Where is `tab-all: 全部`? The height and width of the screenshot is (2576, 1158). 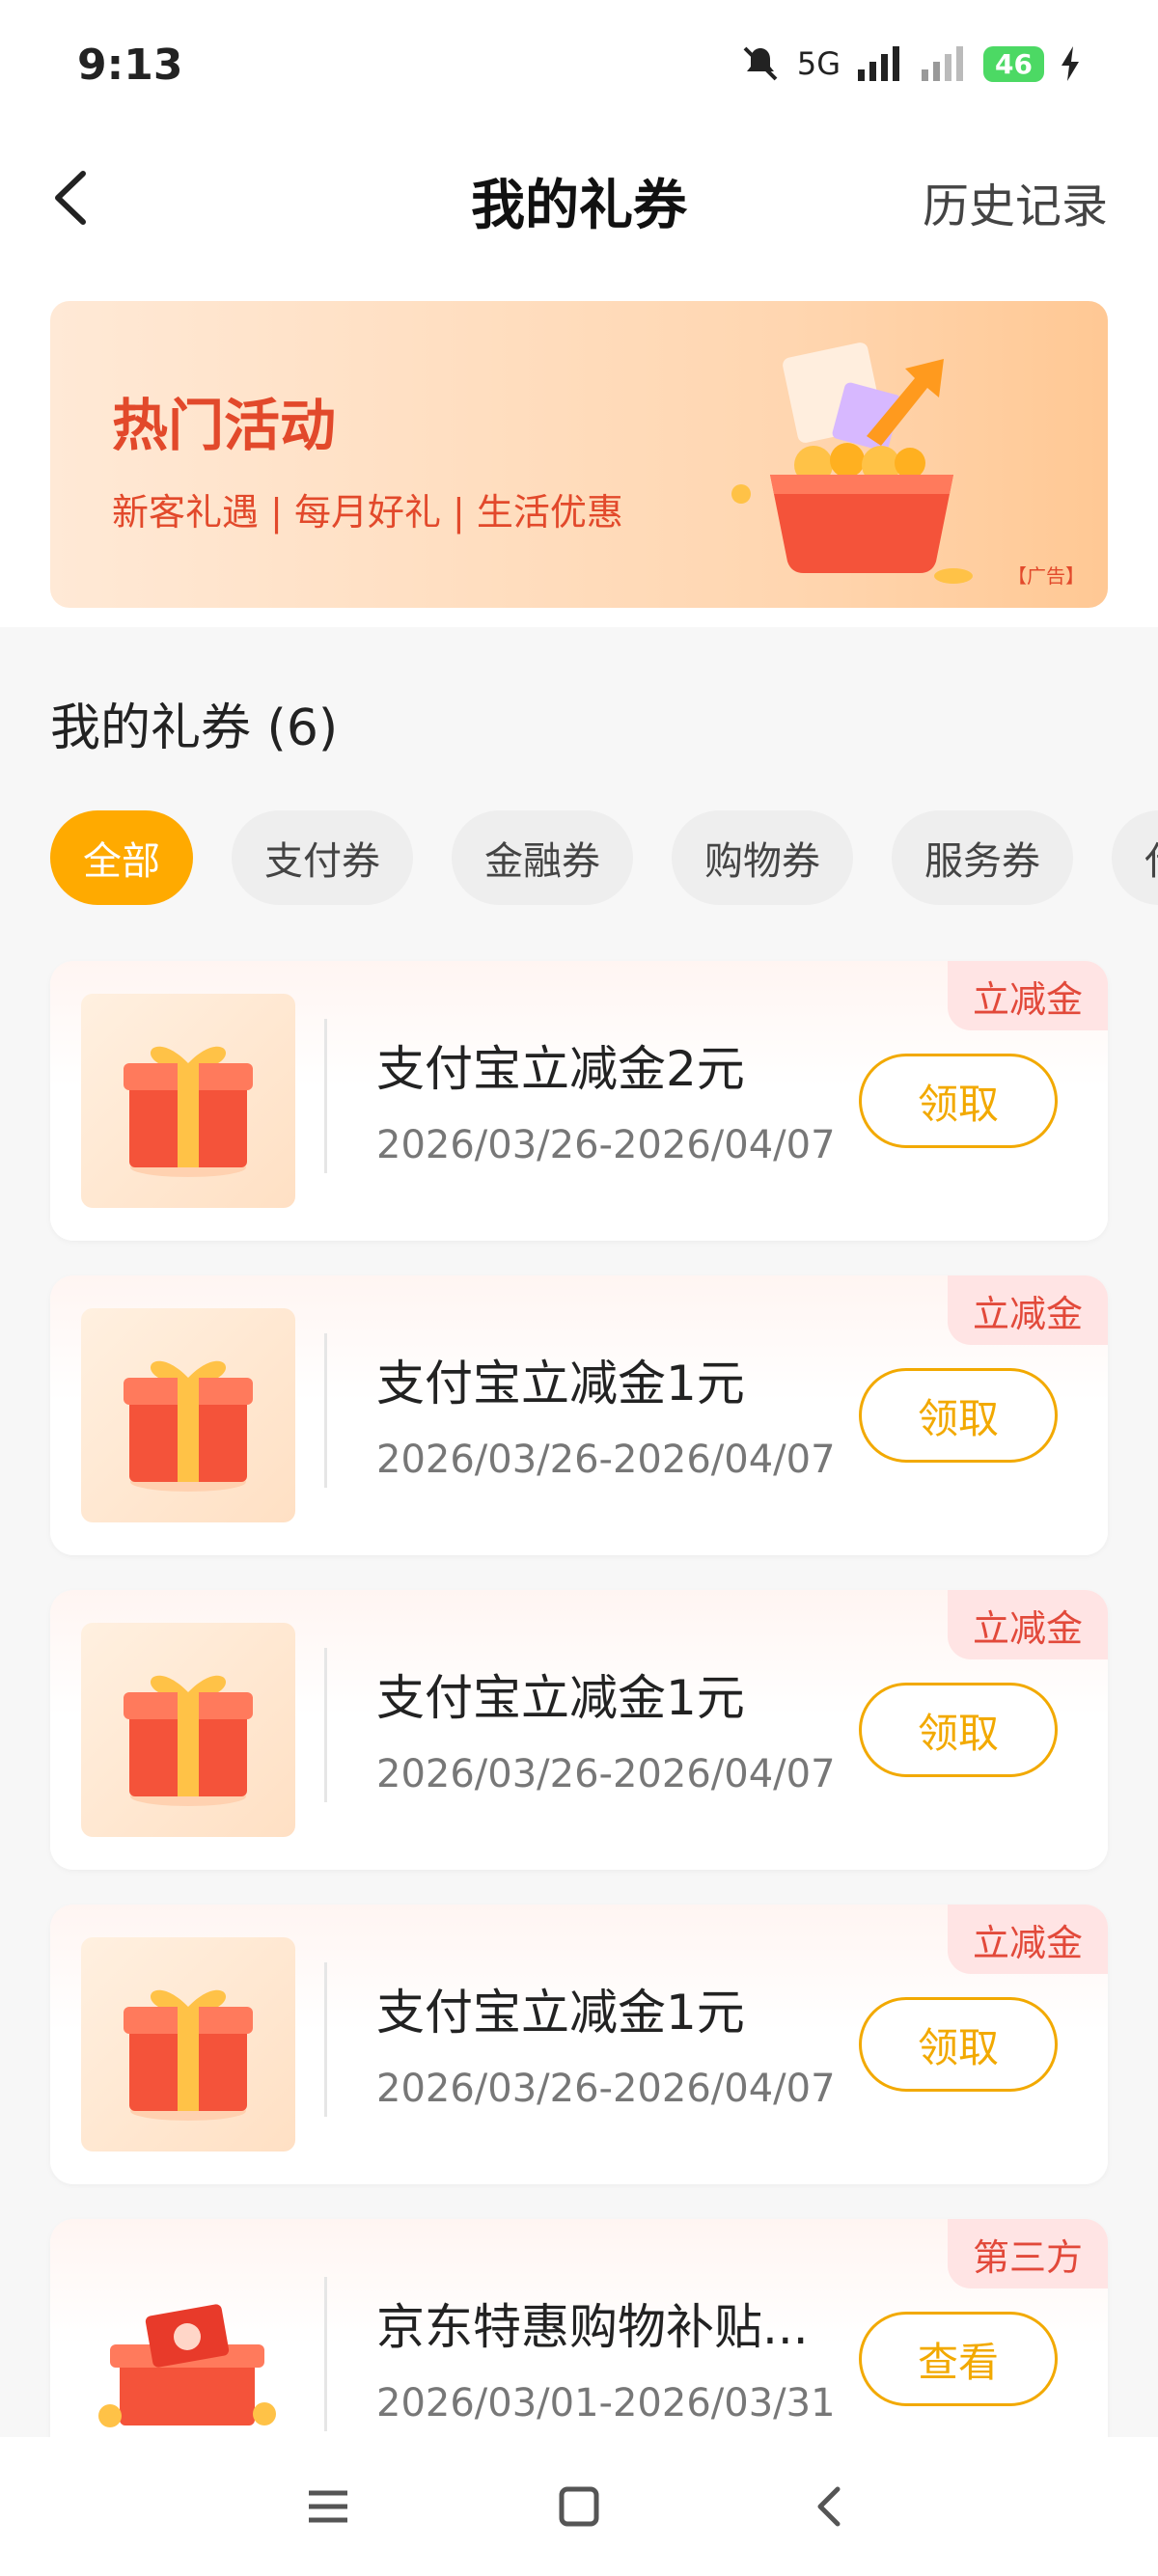
tab-all: 全部 is located at coordinates (121, 857).